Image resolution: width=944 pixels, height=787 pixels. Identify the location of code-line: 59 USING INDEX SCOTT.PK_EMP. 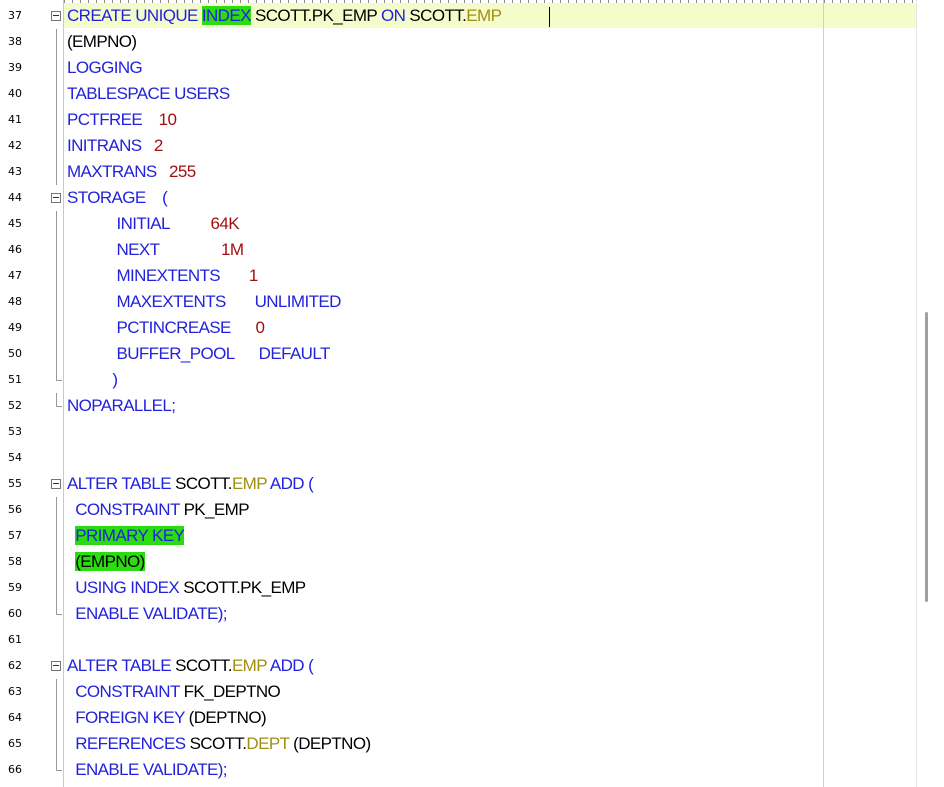
(458, 588).